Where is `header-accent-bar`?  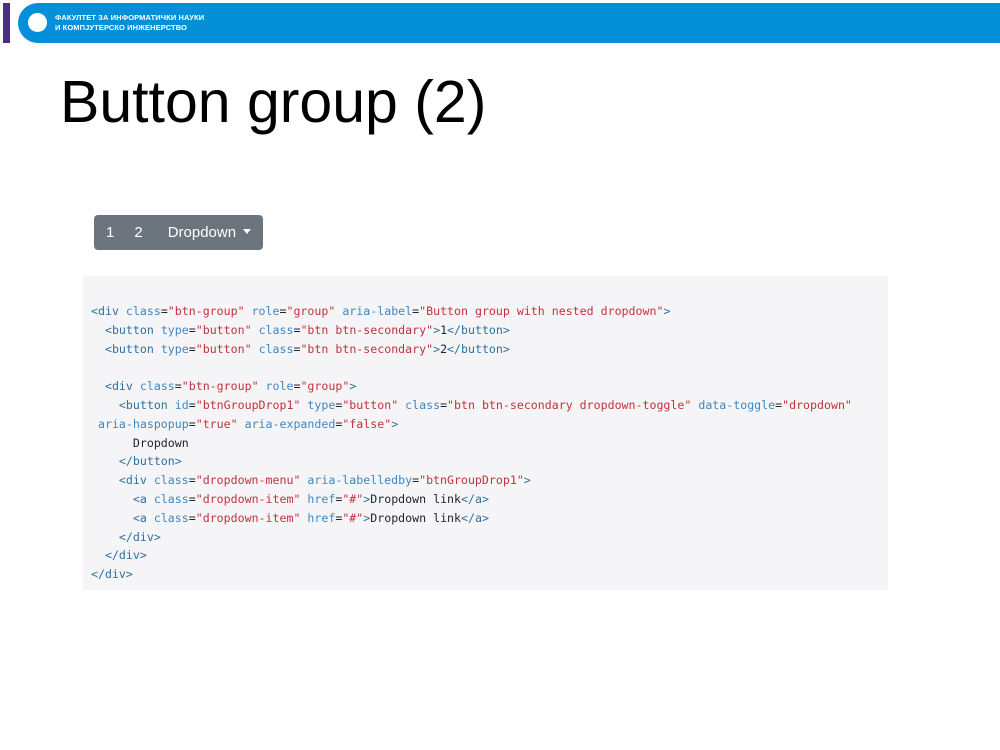 header-accent-bar is located at coordinates (6, 23).